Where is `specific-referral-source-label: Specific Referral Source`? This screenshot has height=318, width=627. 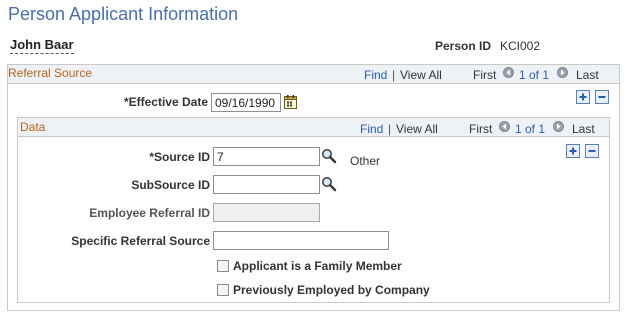 specific-referral-source-label: Specific Referral Source is located at coordinates (140, 241).